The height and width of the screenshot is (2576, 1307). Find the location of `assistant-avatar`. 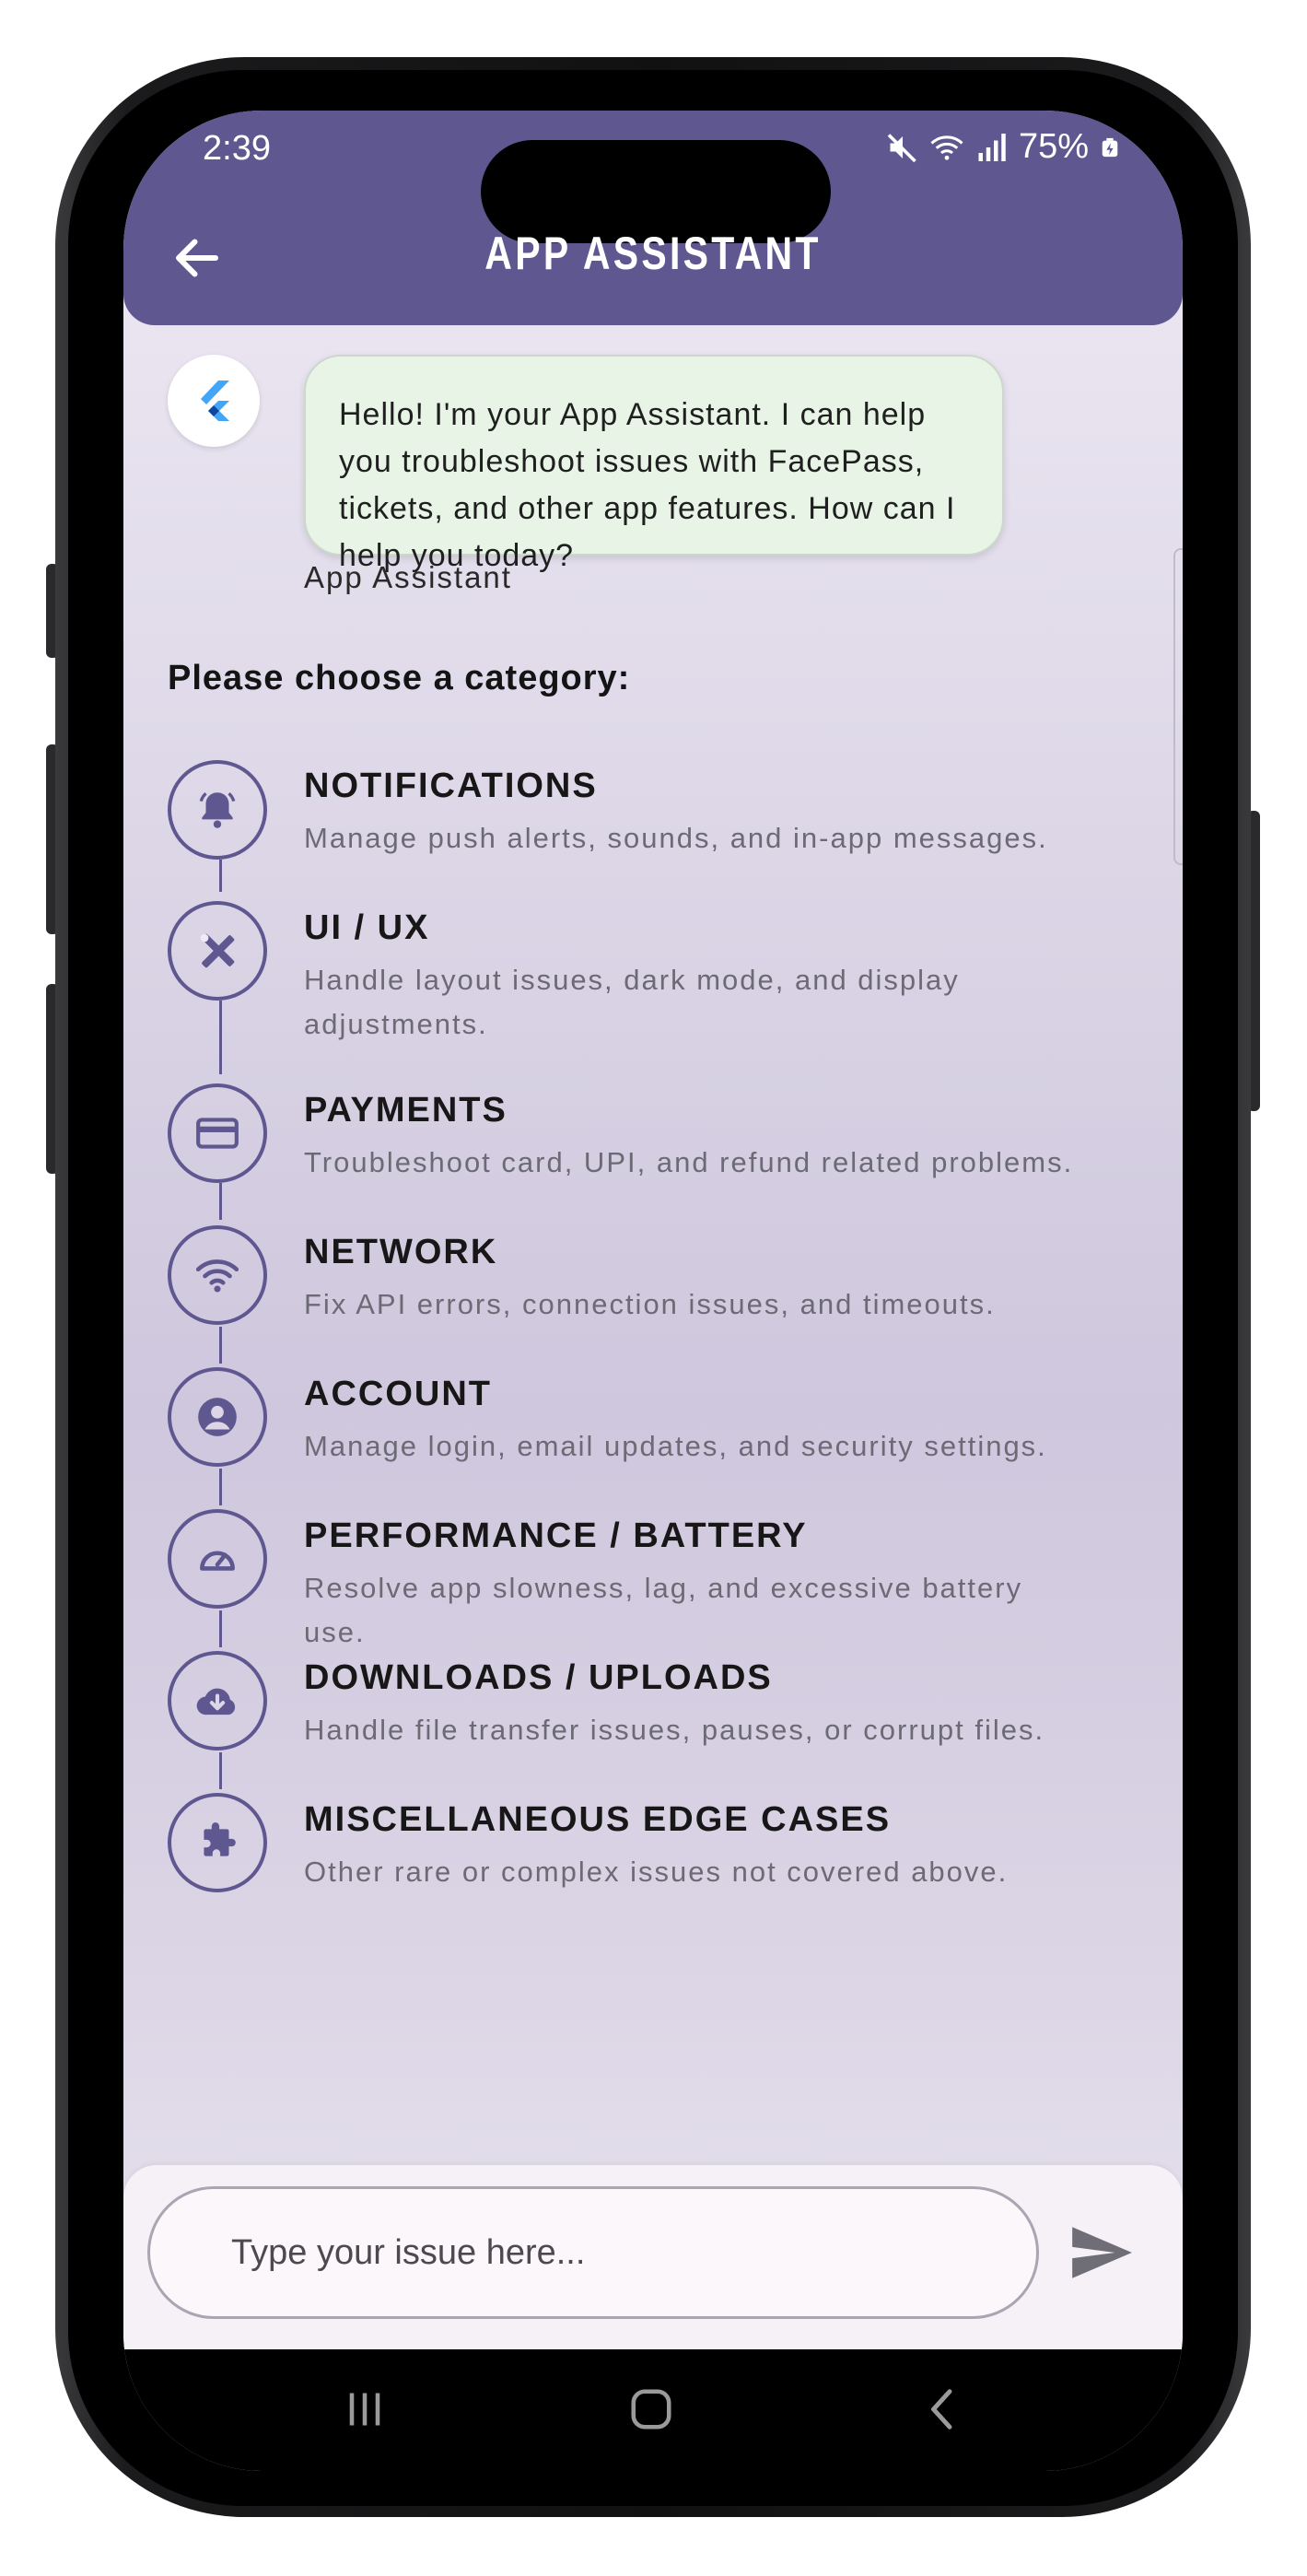

assistant-avatar is located at coordinates (214, 401).